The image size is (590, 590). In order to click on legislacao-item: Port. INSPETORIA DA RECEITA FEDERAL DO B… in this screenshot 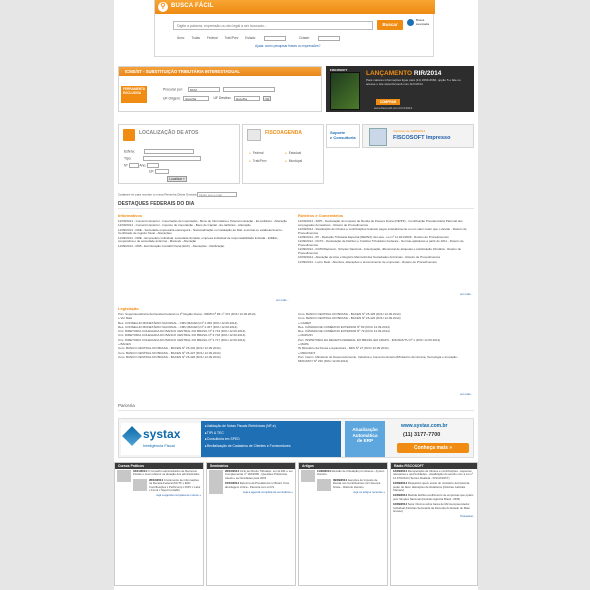, I will do `click(386, 340)`.